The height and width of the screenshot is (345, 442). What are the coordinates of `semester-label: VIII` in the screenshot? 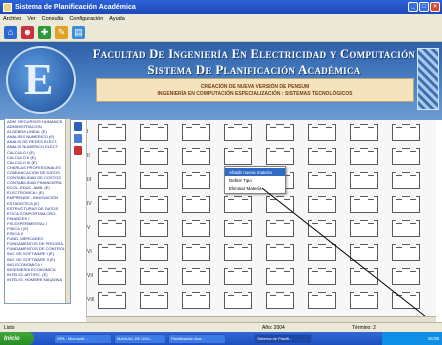 It's located at (91, 300).